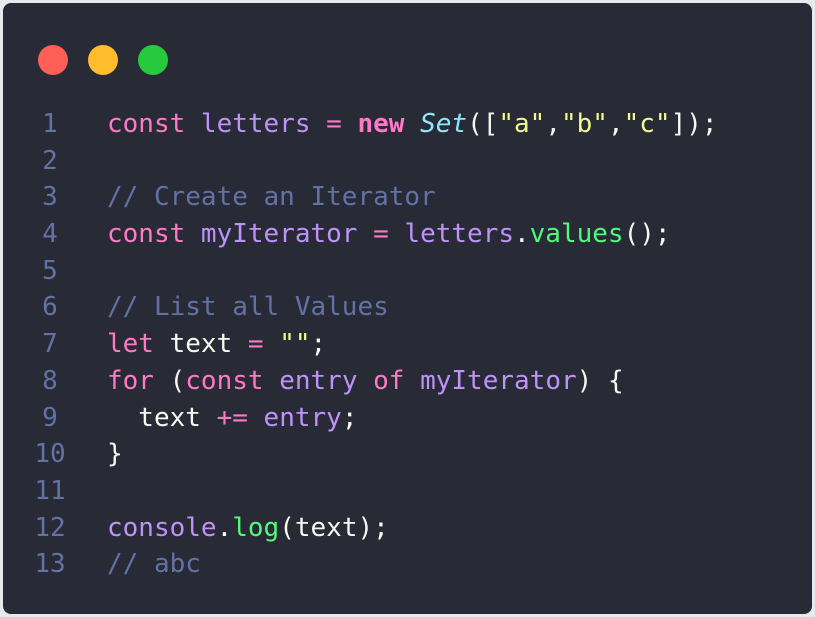 This screenshot has width=815, height=617. What do you see at coordinates (522, 124) in the screenshot?
I see `code-token: "a"` at bounding box center [522, 124].